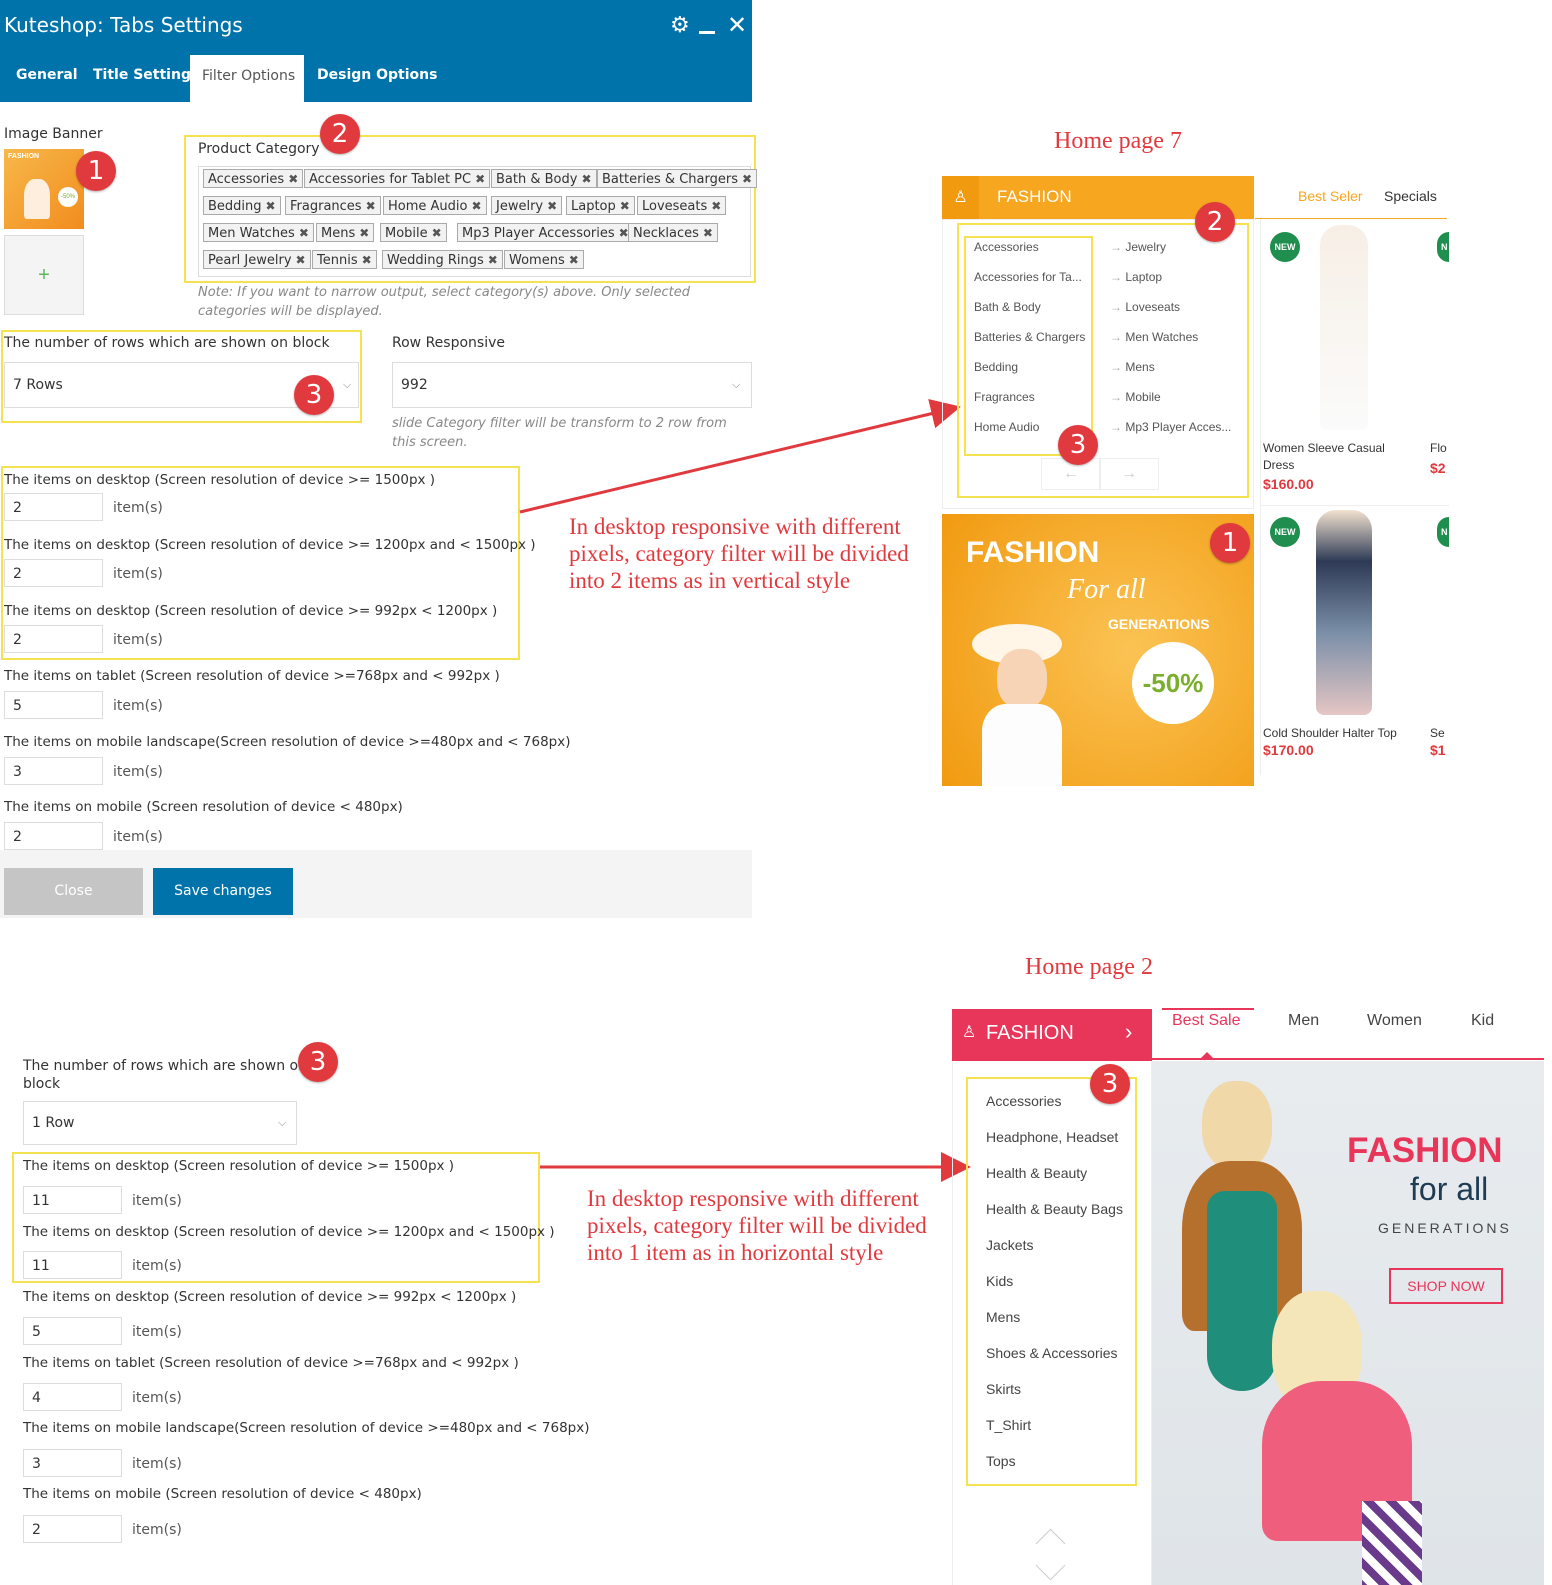 This screenshot has height=1585, width=1552. I want to click on banner-script: For all, so click(1106, 589).